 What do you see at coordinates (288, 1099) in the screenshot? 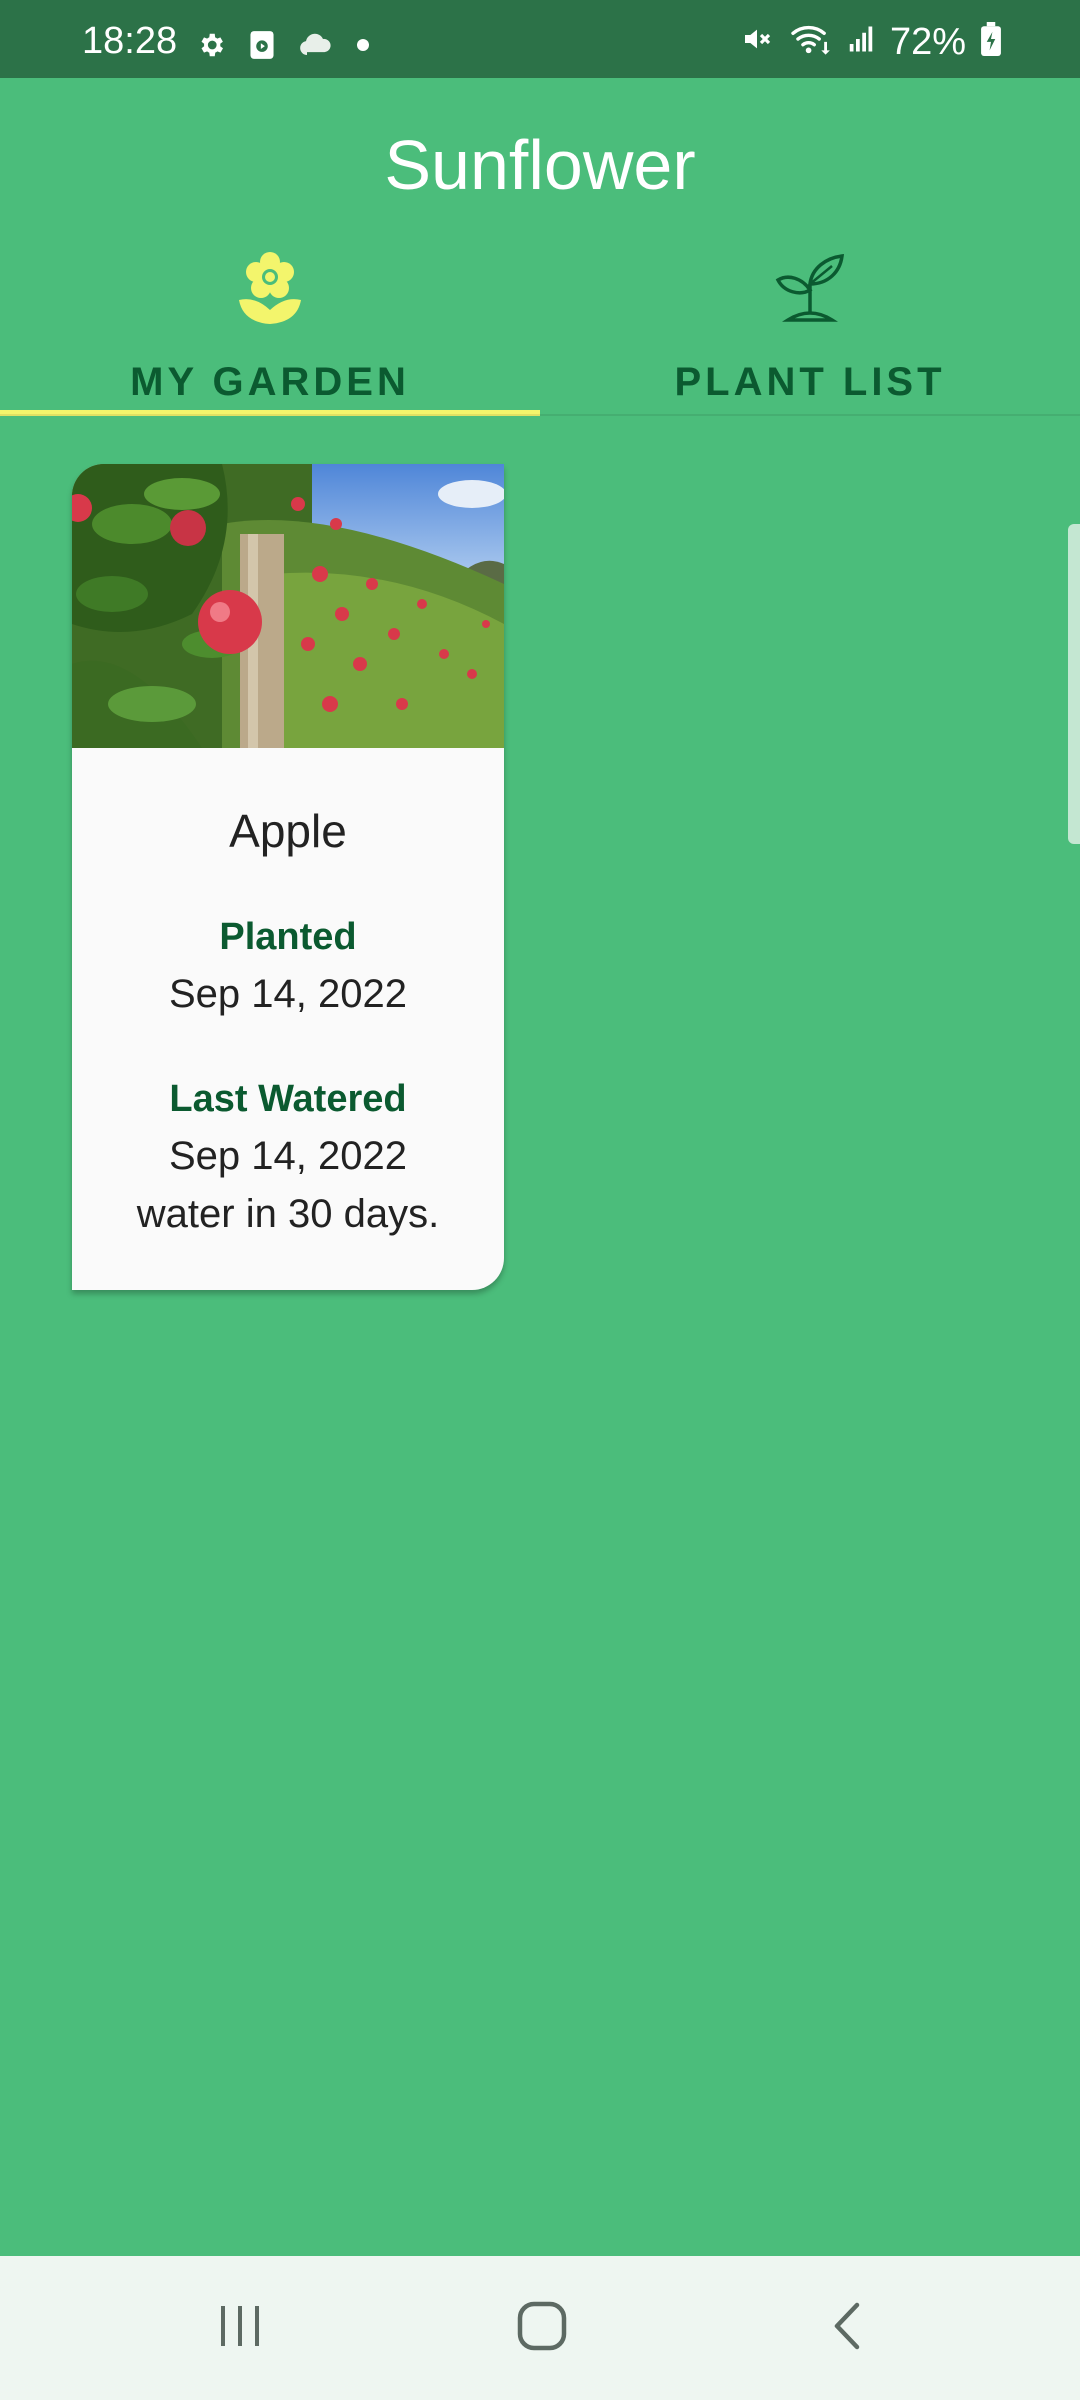
I see `last-watered-label: Last Watered` at bounding box center [288, 1099].